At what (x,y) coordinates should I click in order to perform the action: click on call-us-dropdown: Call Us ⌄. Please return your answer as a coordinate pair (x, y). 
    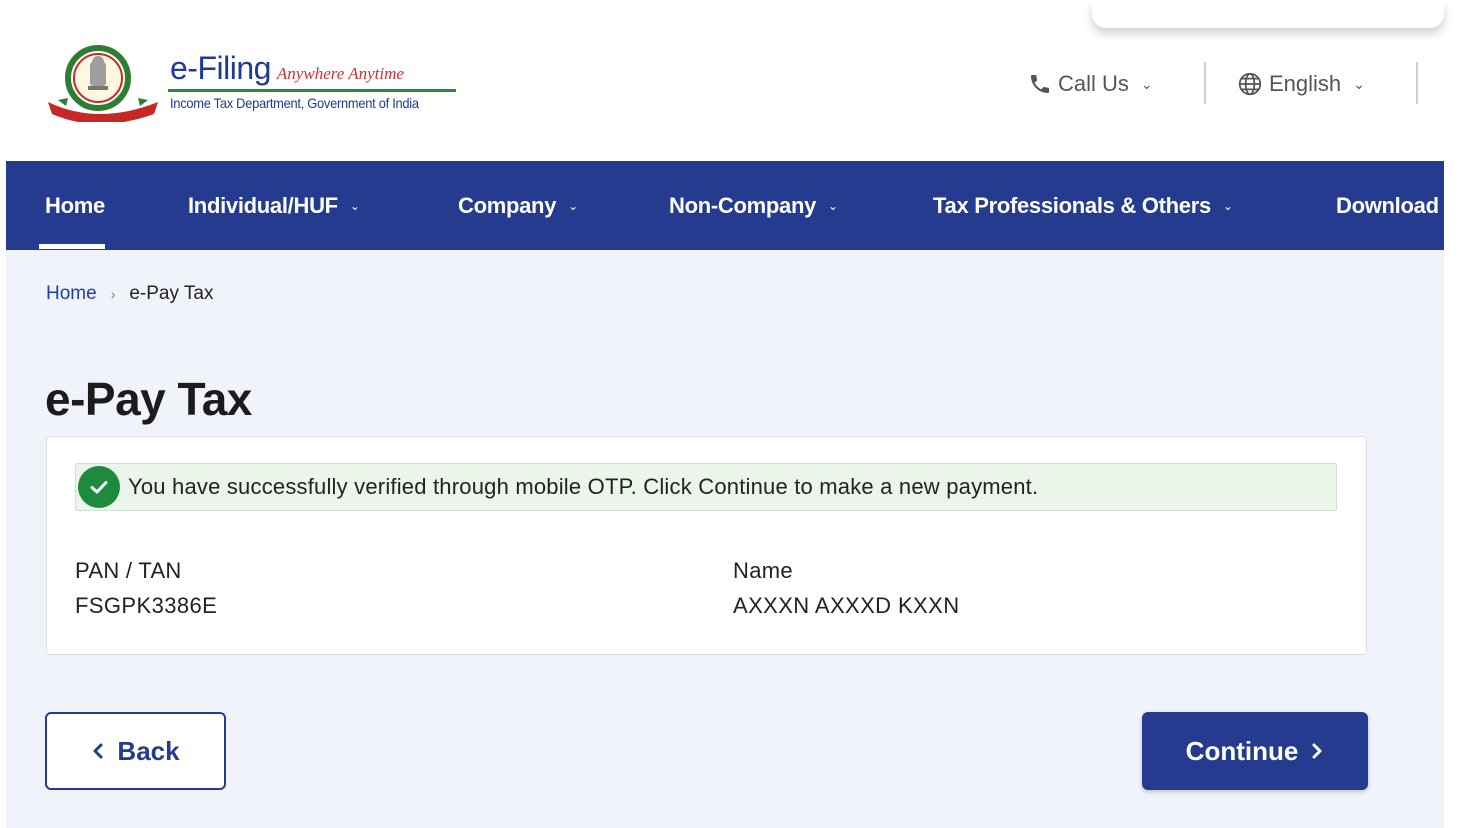
    Looking at the image, I should click on (1090, 84).